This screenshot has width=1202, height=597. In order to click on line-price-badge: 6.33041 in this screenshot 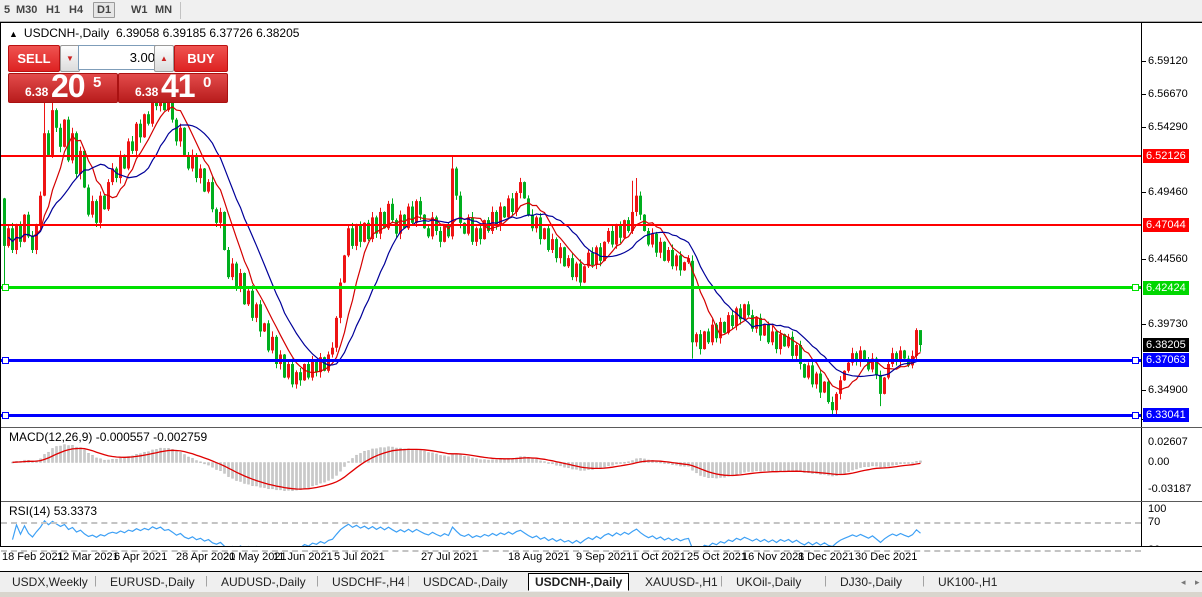, I will do `click(1166, 415)`.